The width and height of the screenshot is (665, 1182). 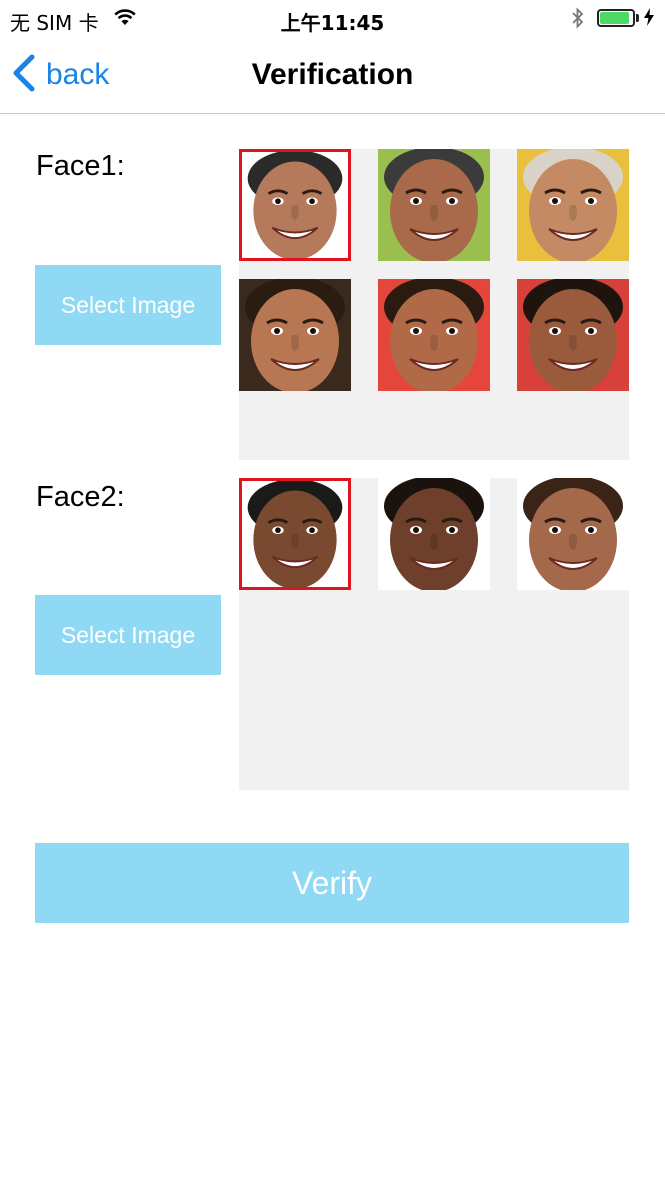 I want to click on charging-icon, so click(x=649, y=19).